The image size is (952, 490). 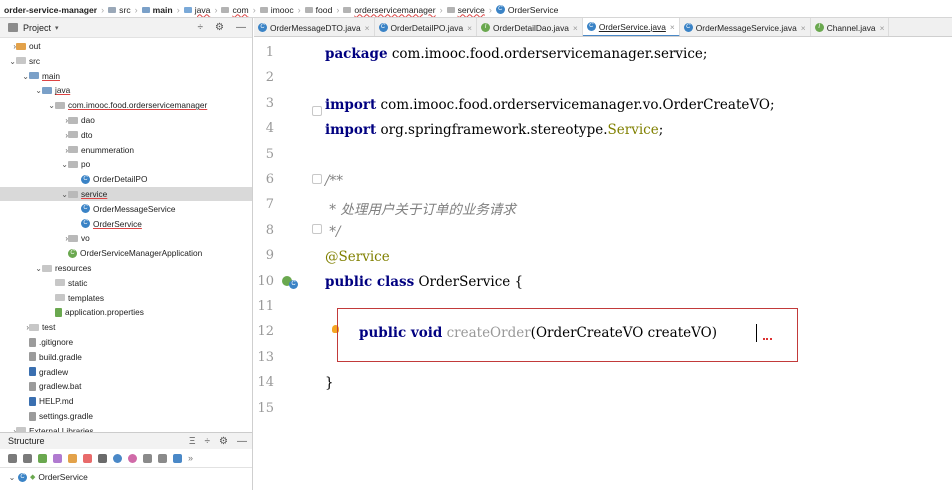 What do you see at coordinates (117, 458) in the screenshot?
I see `show-anonymous-icon` at bounding box center [117, 458].